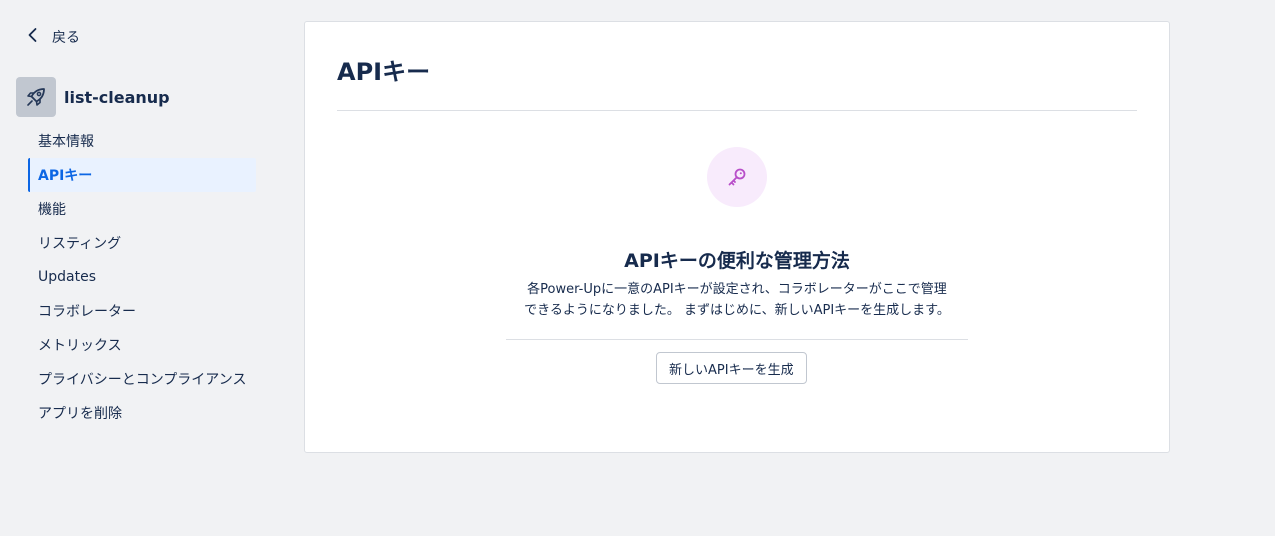 Image resolution: width=1275 pixels, height=536 pixels. I want to click on generate-api-key-button: 新しいAPIキーを生成, so click(731, 368).